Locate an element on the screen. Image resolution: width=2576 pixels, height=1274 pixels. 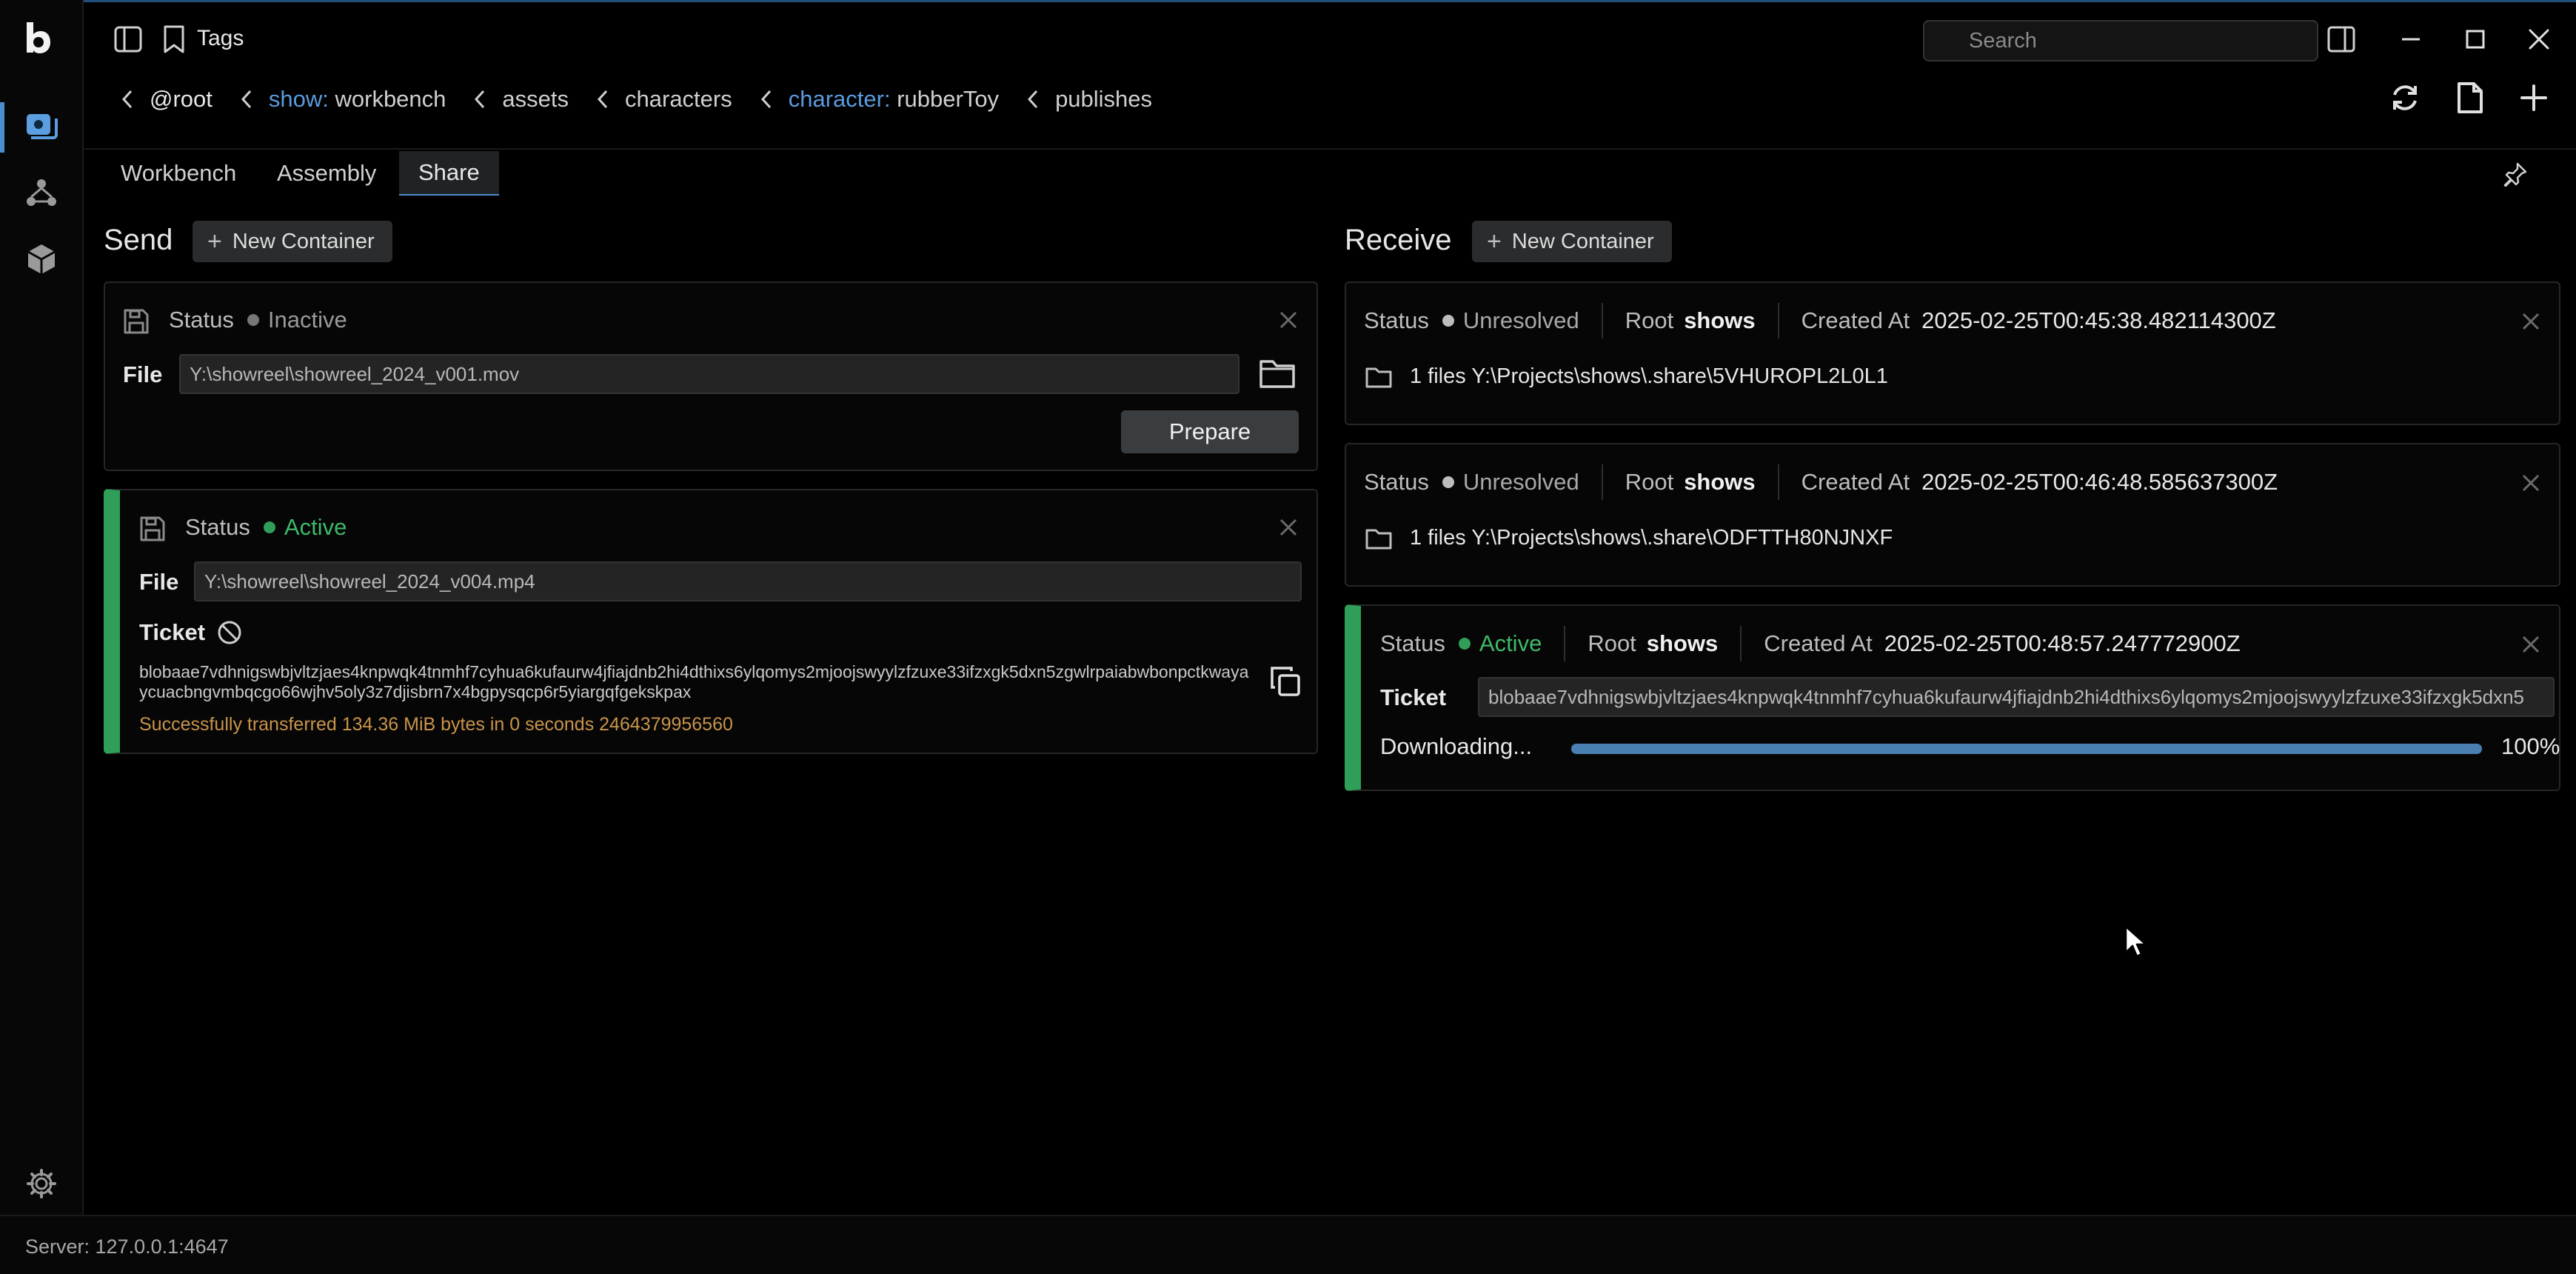
sidebar-item-workspace is located at coordinates (41, 128).